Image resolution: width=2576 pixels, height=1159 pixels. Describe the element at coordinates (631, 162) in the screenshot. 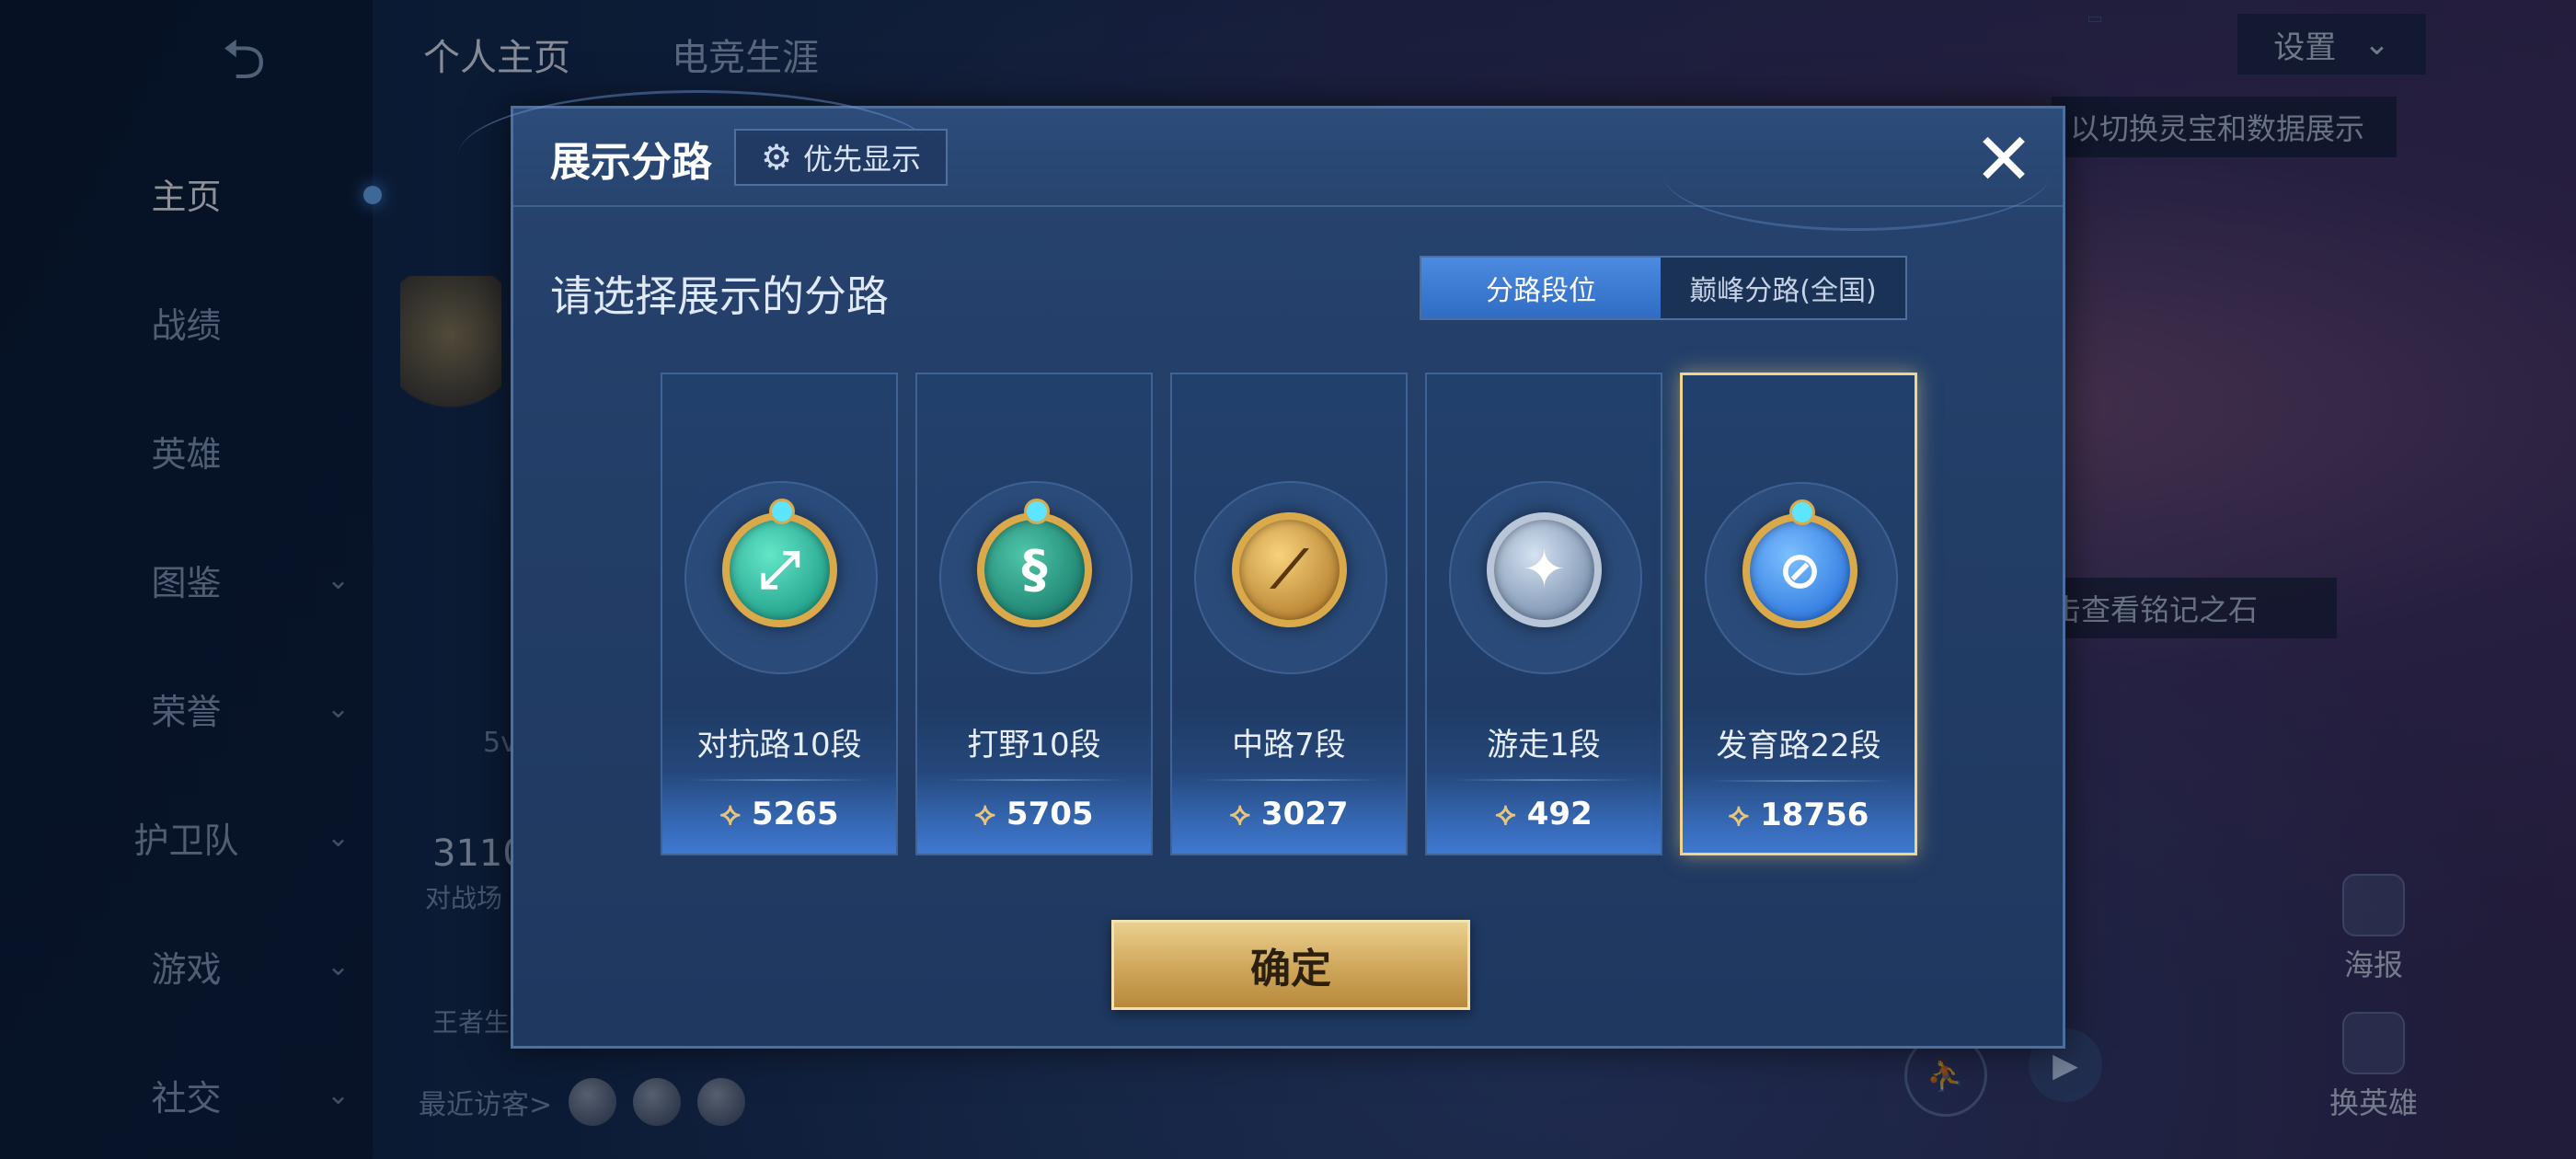

I see `dialog-title: 展示分路` at that location.